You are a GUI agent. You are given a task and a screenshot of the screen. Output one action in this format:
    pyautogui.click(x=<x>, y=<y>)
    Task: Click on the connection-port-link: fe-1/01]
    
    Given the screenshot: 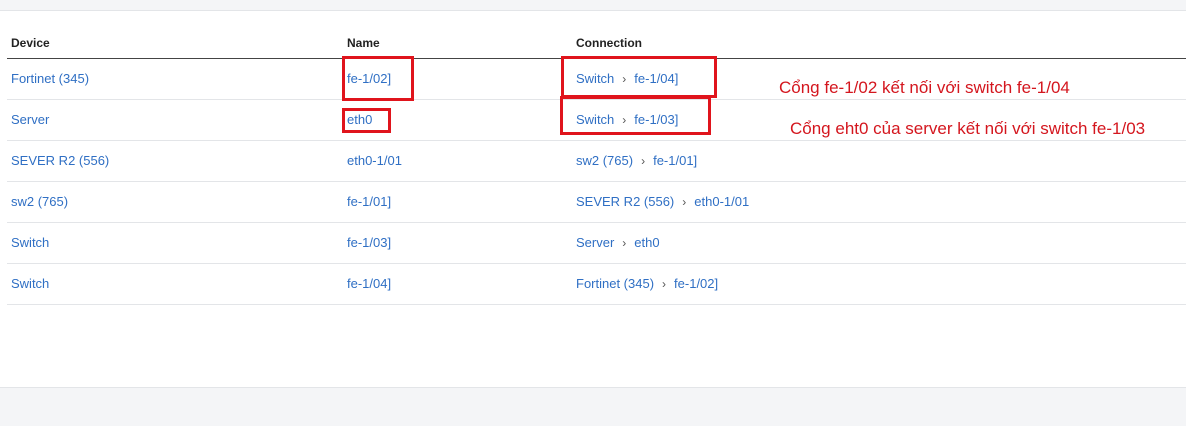 What is the action you would take?
    pyautogui.click(x=675, y=160)
    